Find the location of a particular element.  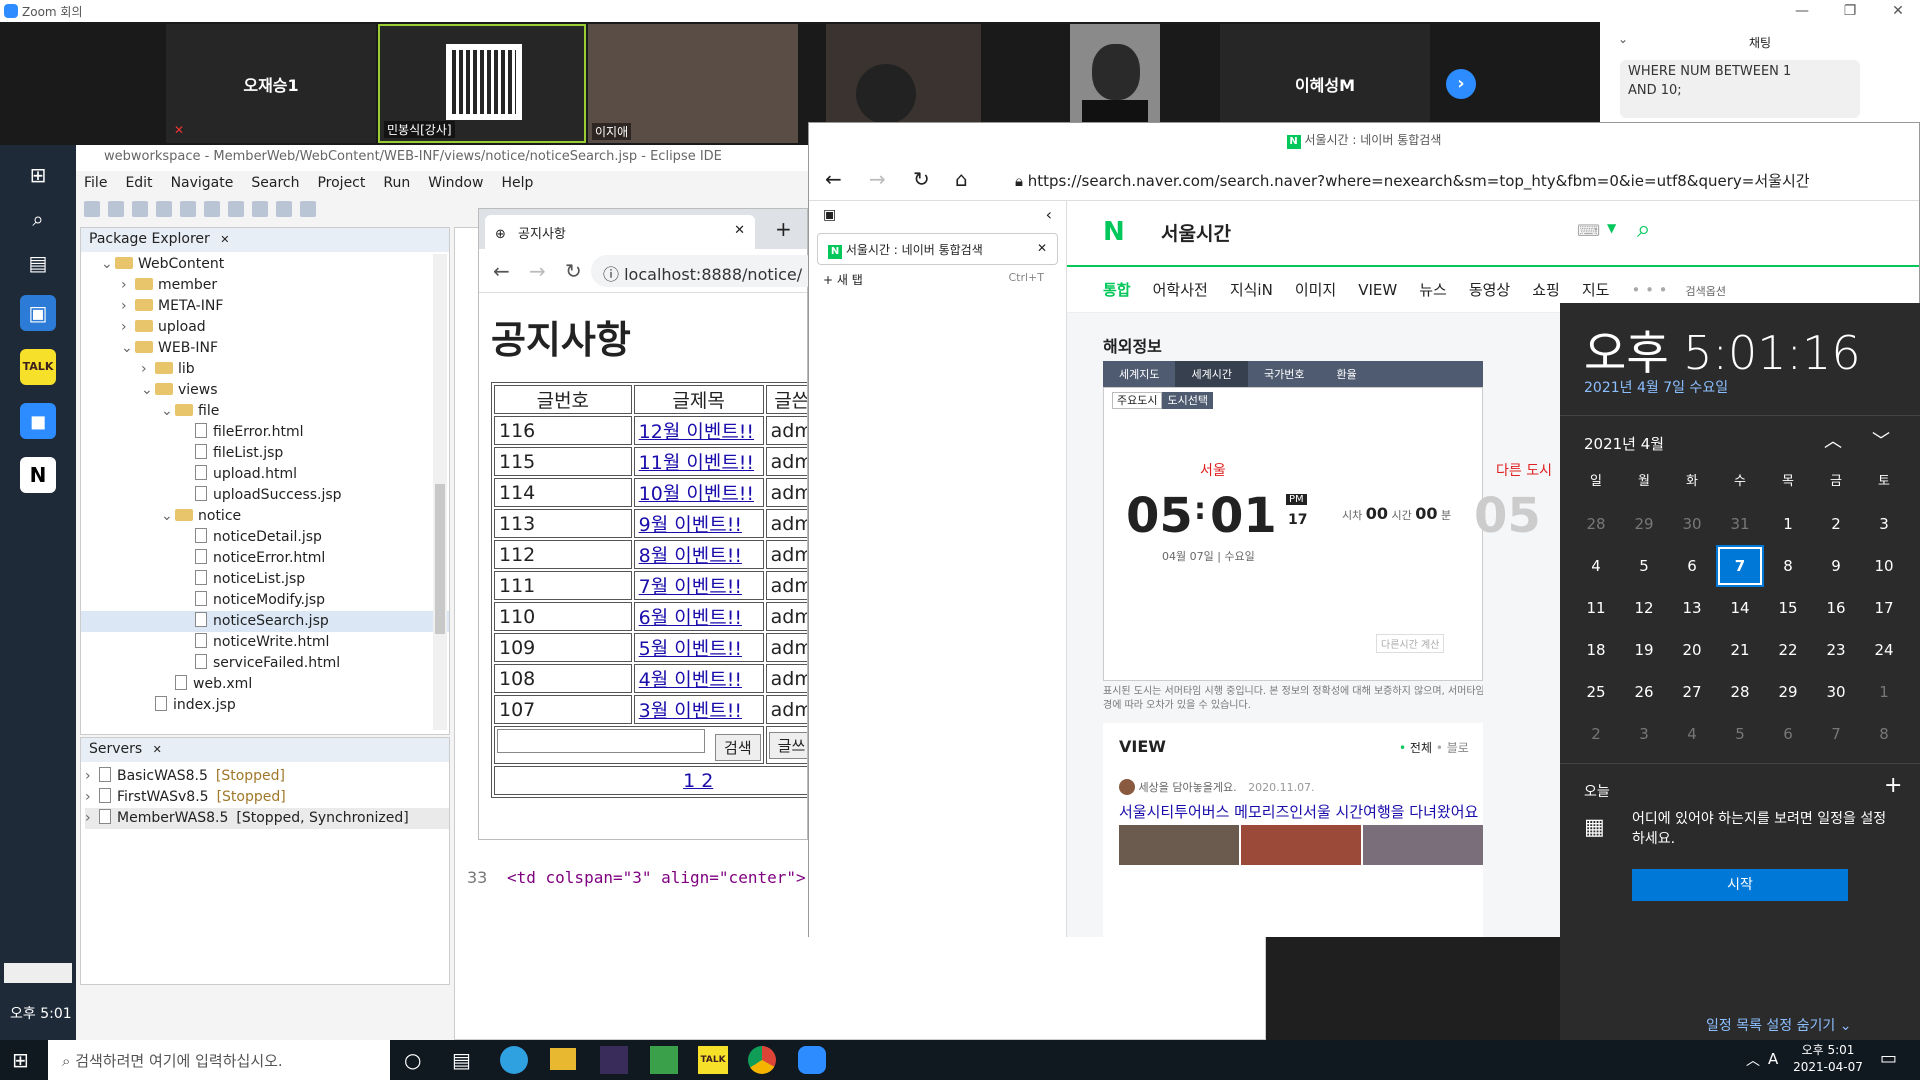

tab-actions-icon: ▣ is located at coordinates (829, 215).